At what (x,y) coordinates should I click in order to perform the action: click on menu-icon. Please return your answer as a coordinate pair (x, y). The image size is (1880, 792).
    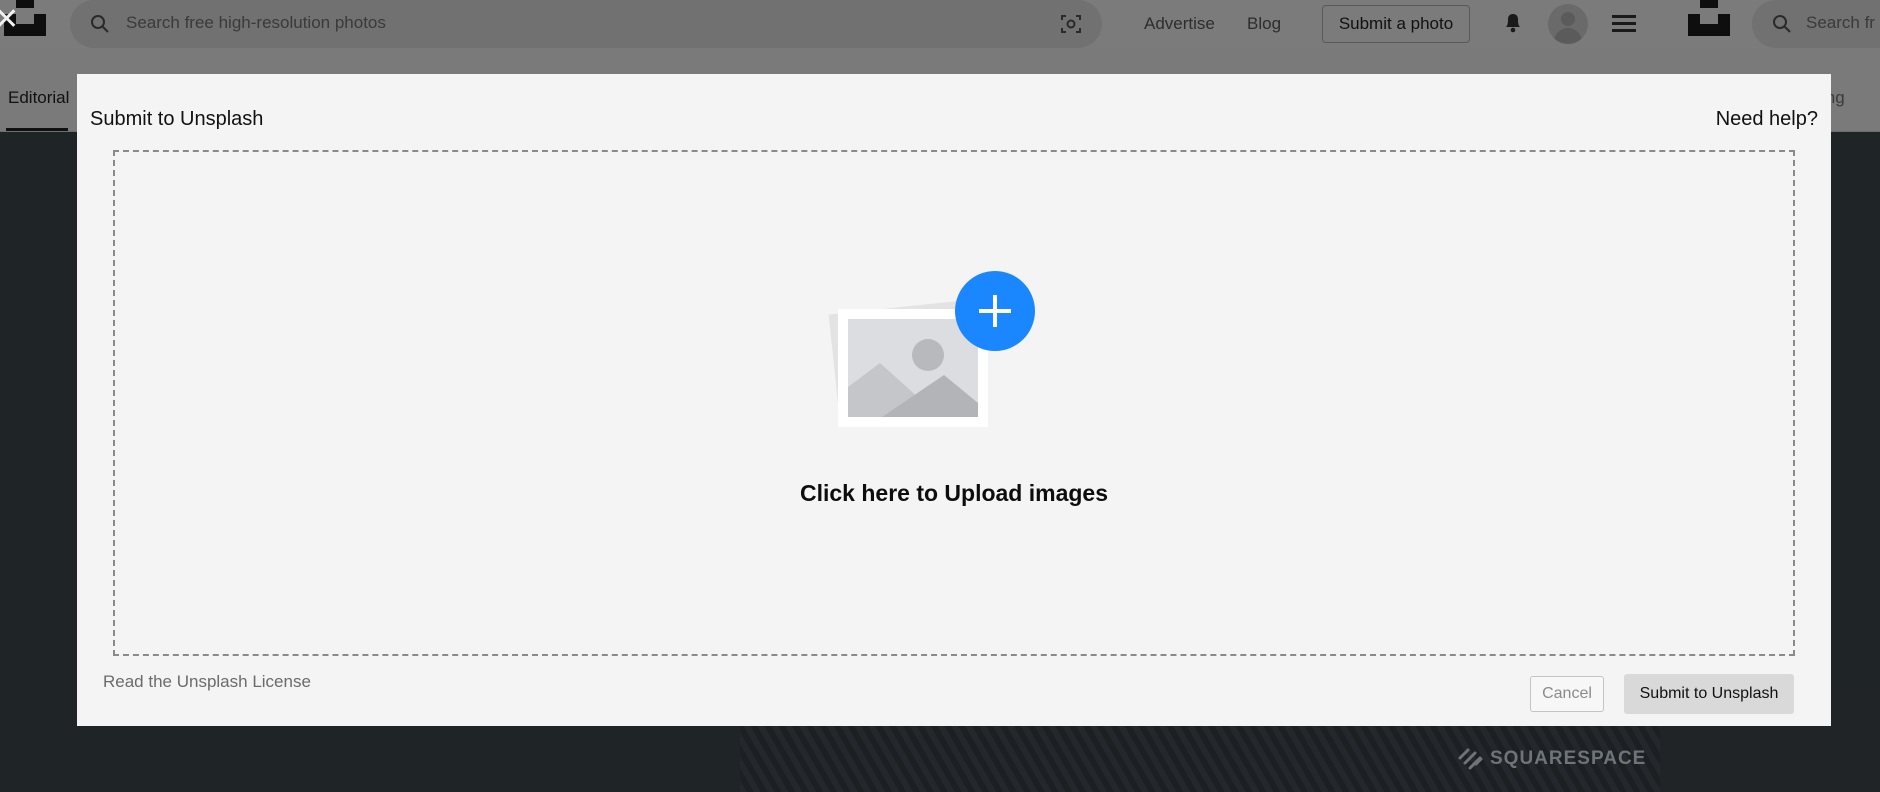
    Looking at the image, I should click on (1624, 24).